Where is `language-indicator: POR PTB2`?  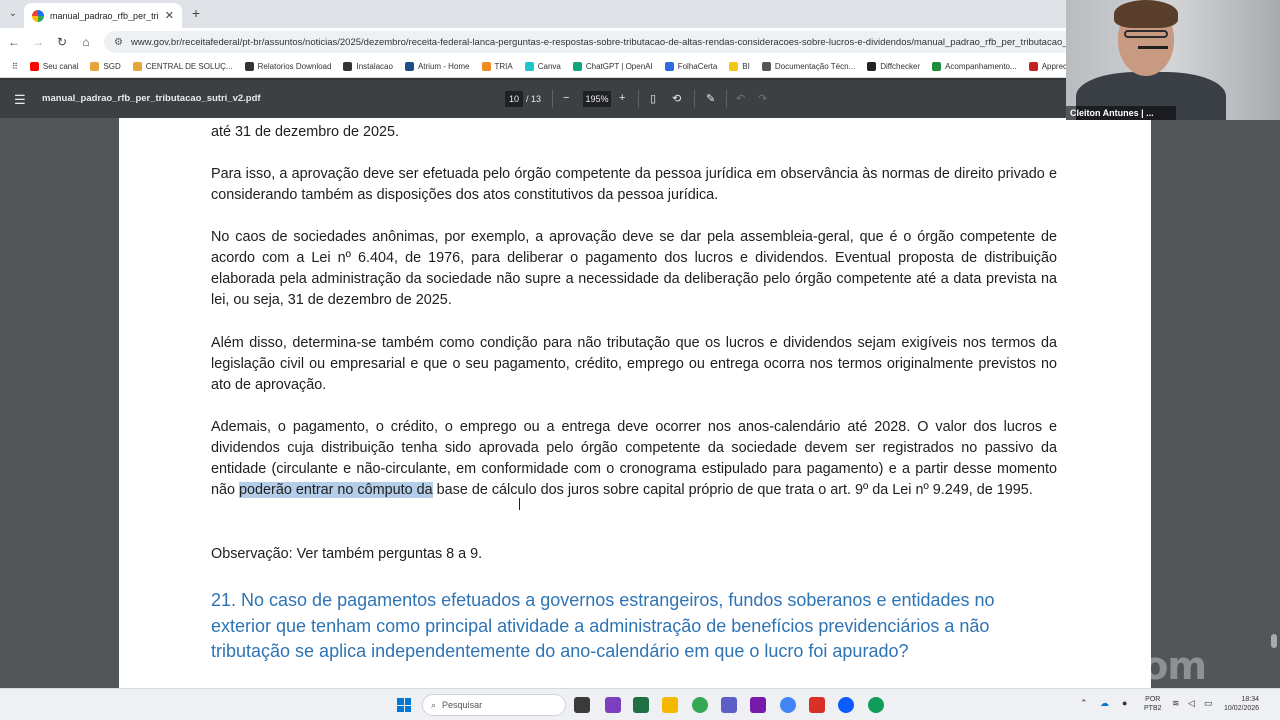 language-indicator: POR PTB2 is located at coordinates (1153, 704).